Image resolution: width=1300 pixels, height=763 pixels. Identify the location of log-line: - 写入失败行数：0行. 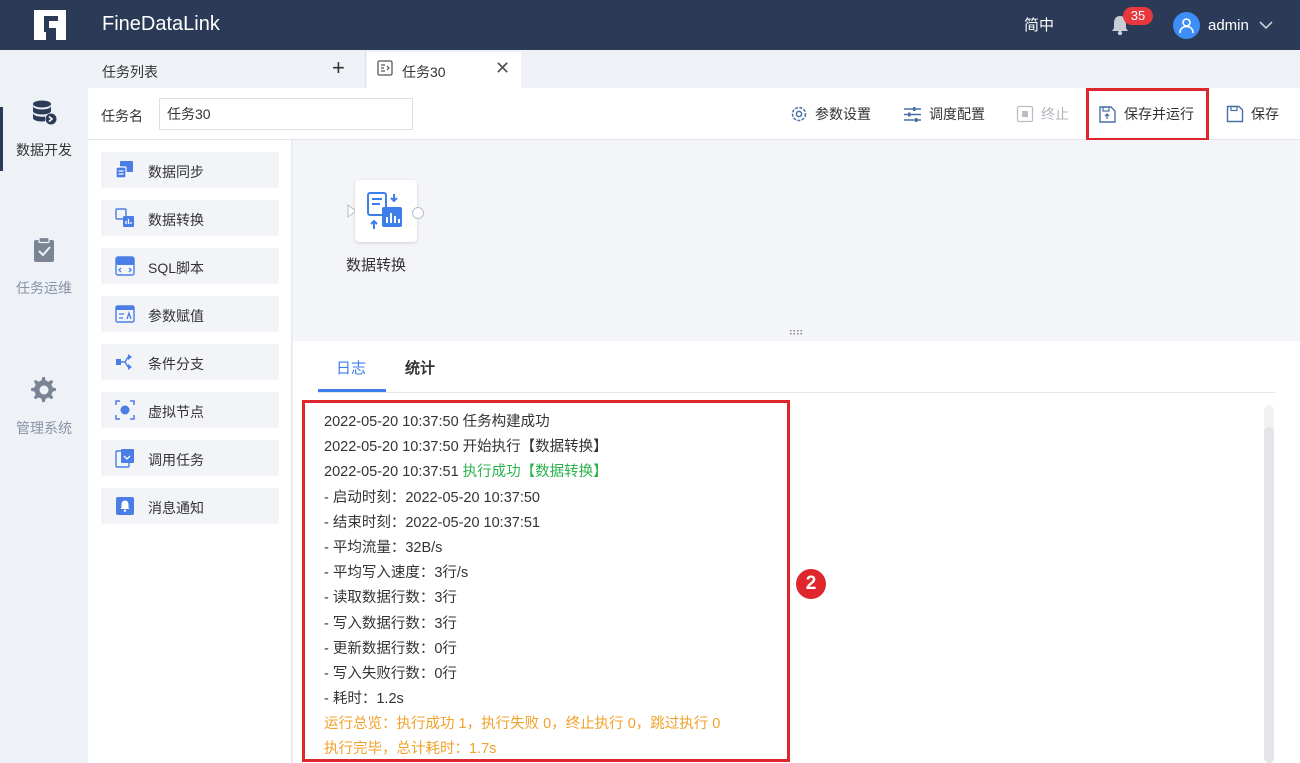
(390, 673).